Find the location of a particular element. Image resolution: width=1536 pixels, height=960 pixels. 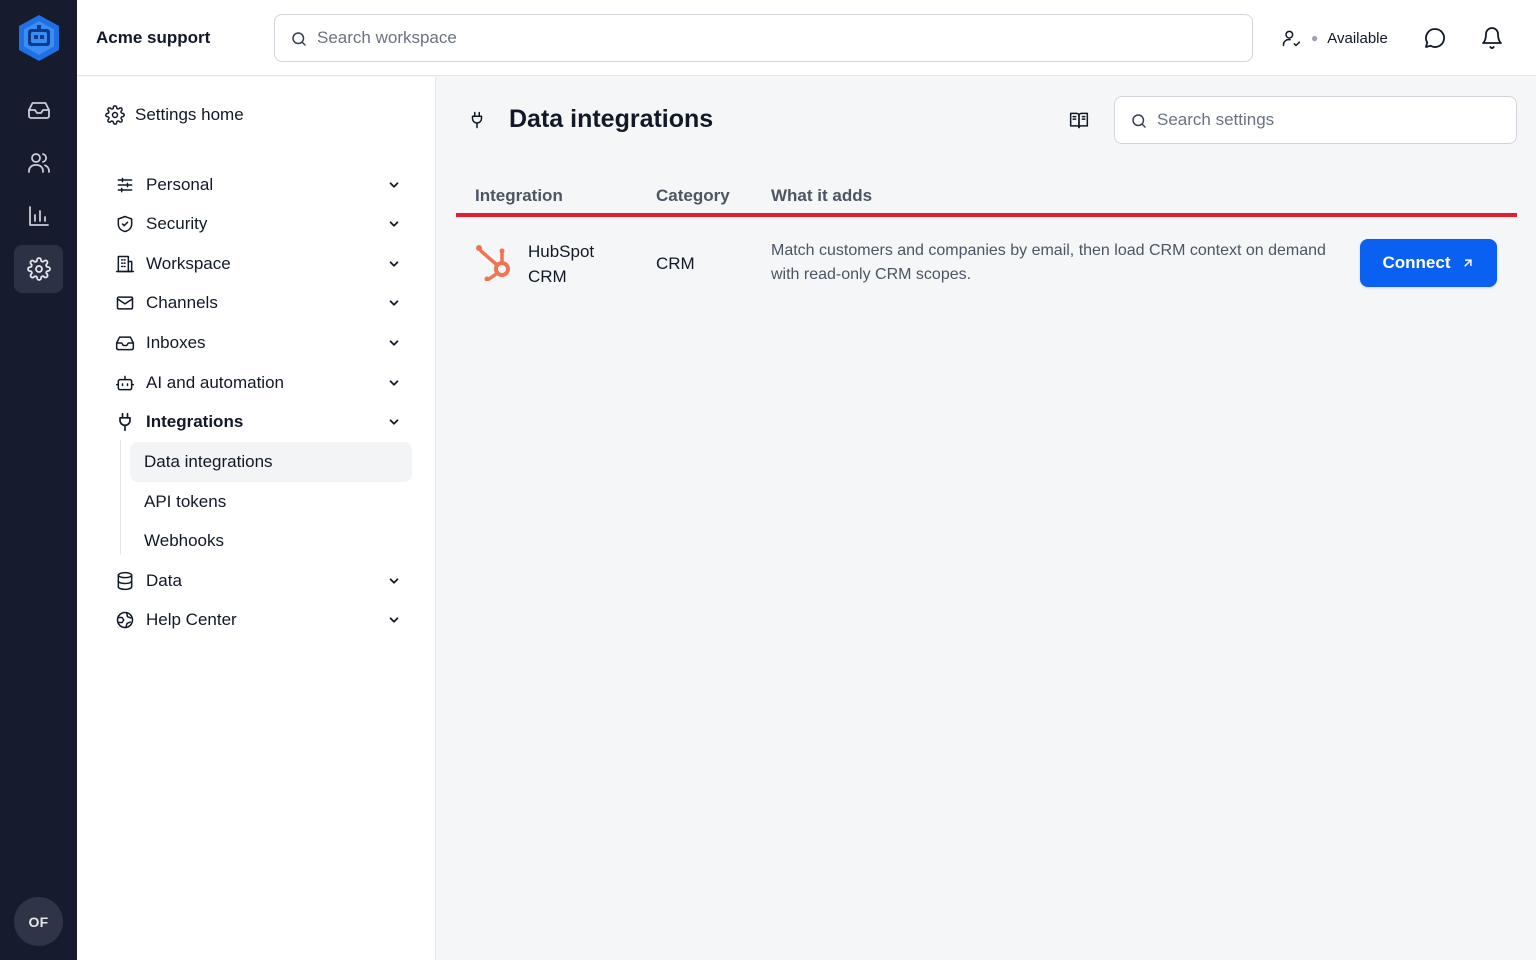

submenu-guide-line is located at coordinates (120, 497).